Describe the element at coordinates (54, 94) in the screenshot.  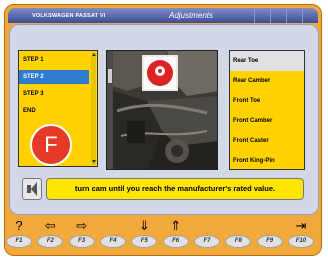
I see `step-item: STEP 3` at that location.